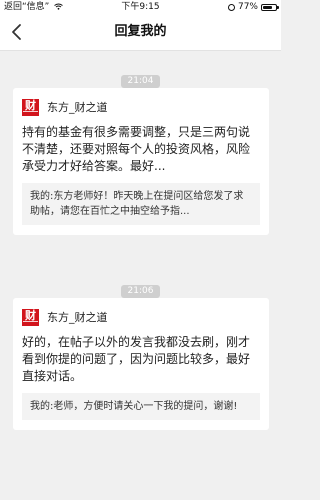 This screenshot has height=500, width=320. I want to click on timestamp-badge: 21:06, so click(140, 291).